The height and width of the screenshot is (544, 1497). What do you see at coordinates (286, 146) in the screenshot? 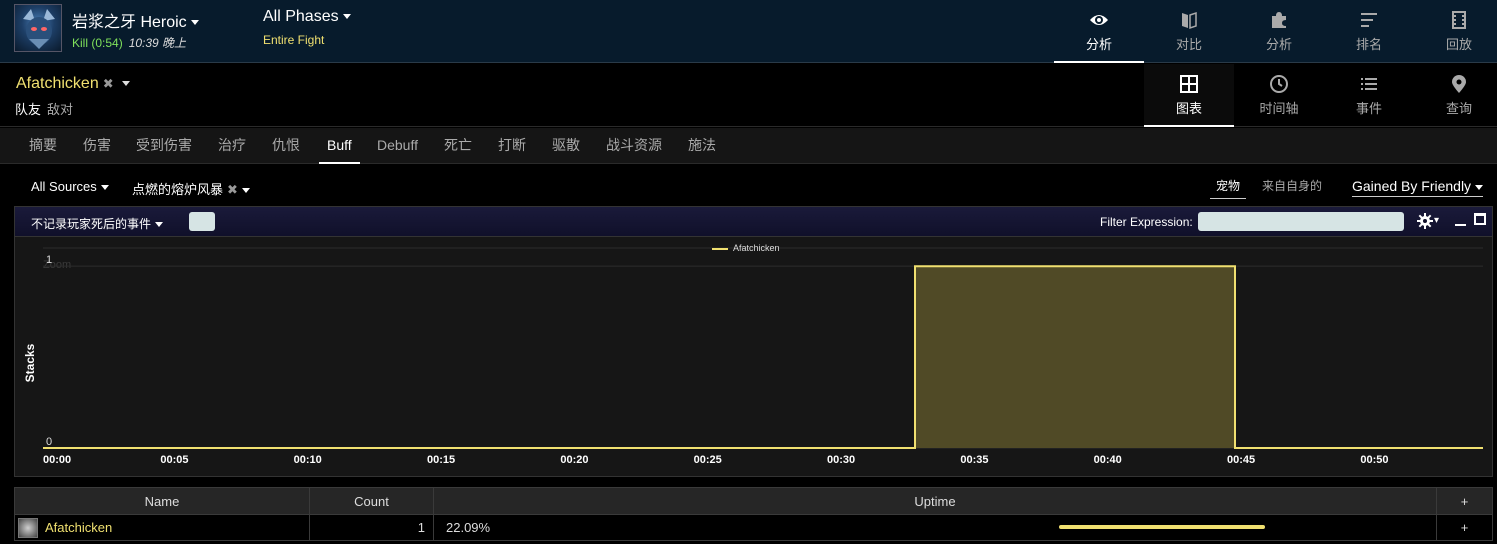
I see `tab-threat: 仇恨` at bounding box center [286, 146].